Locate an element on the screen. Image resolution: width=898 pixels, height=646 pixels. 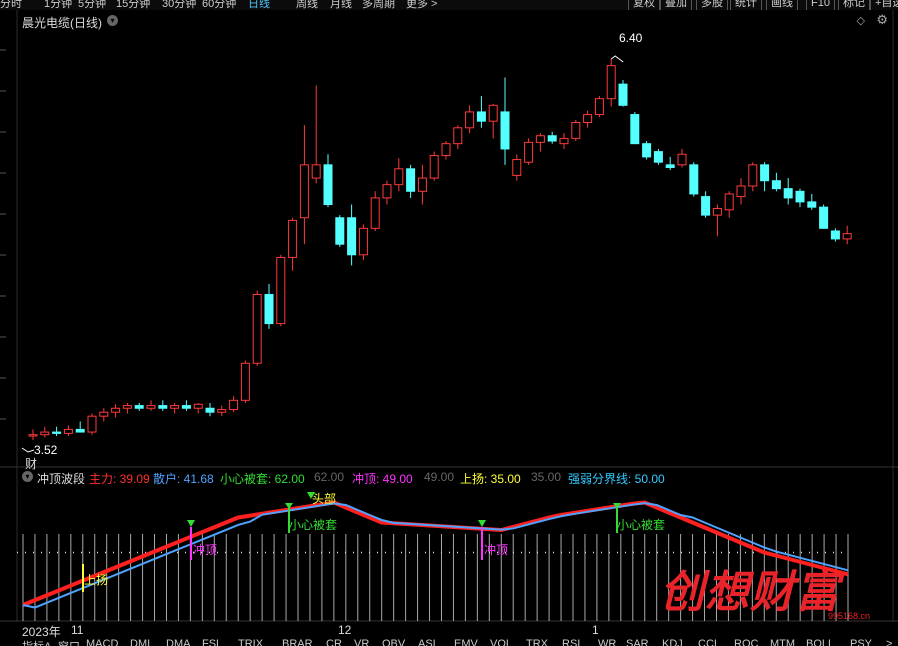
indicator-tab-24: > is located at coordinates (889, 642).